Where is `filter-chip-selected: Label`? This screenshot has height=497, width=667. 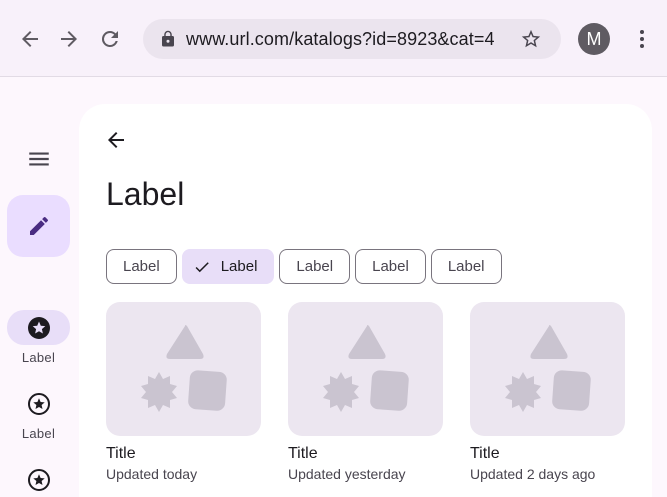 filter-chip-selected: Label is located at coordinates (228, 266).